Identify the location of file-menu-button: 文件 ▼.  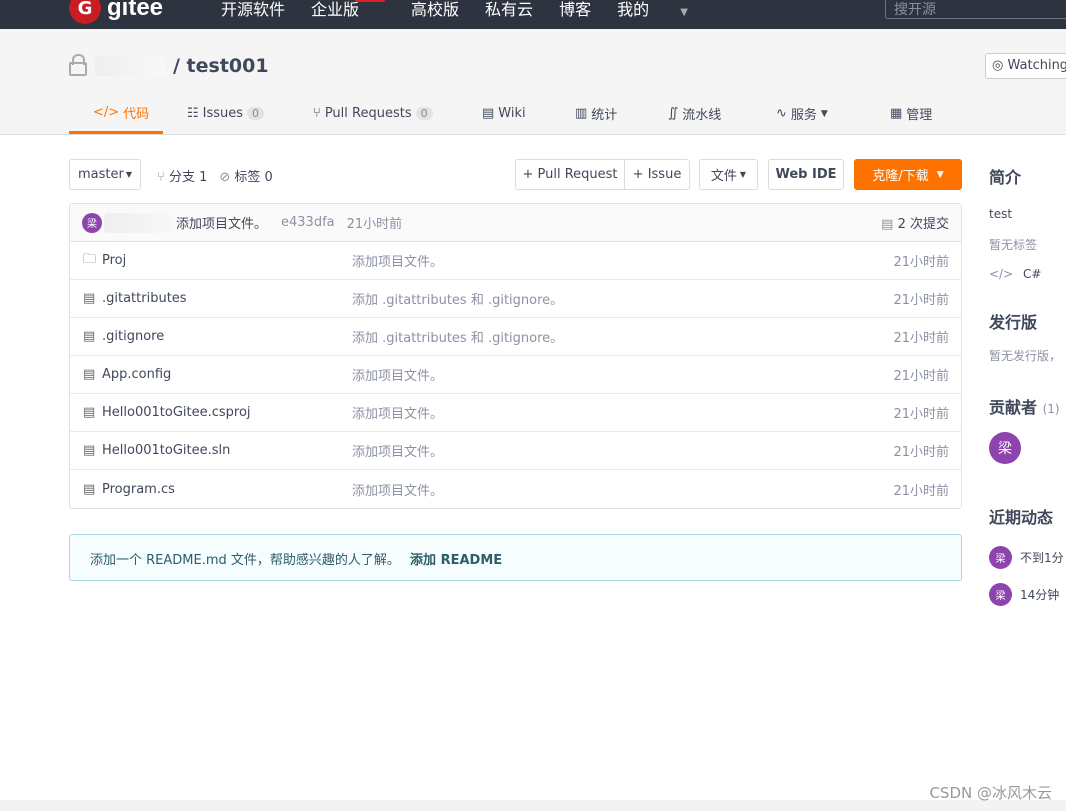
(728, 174).